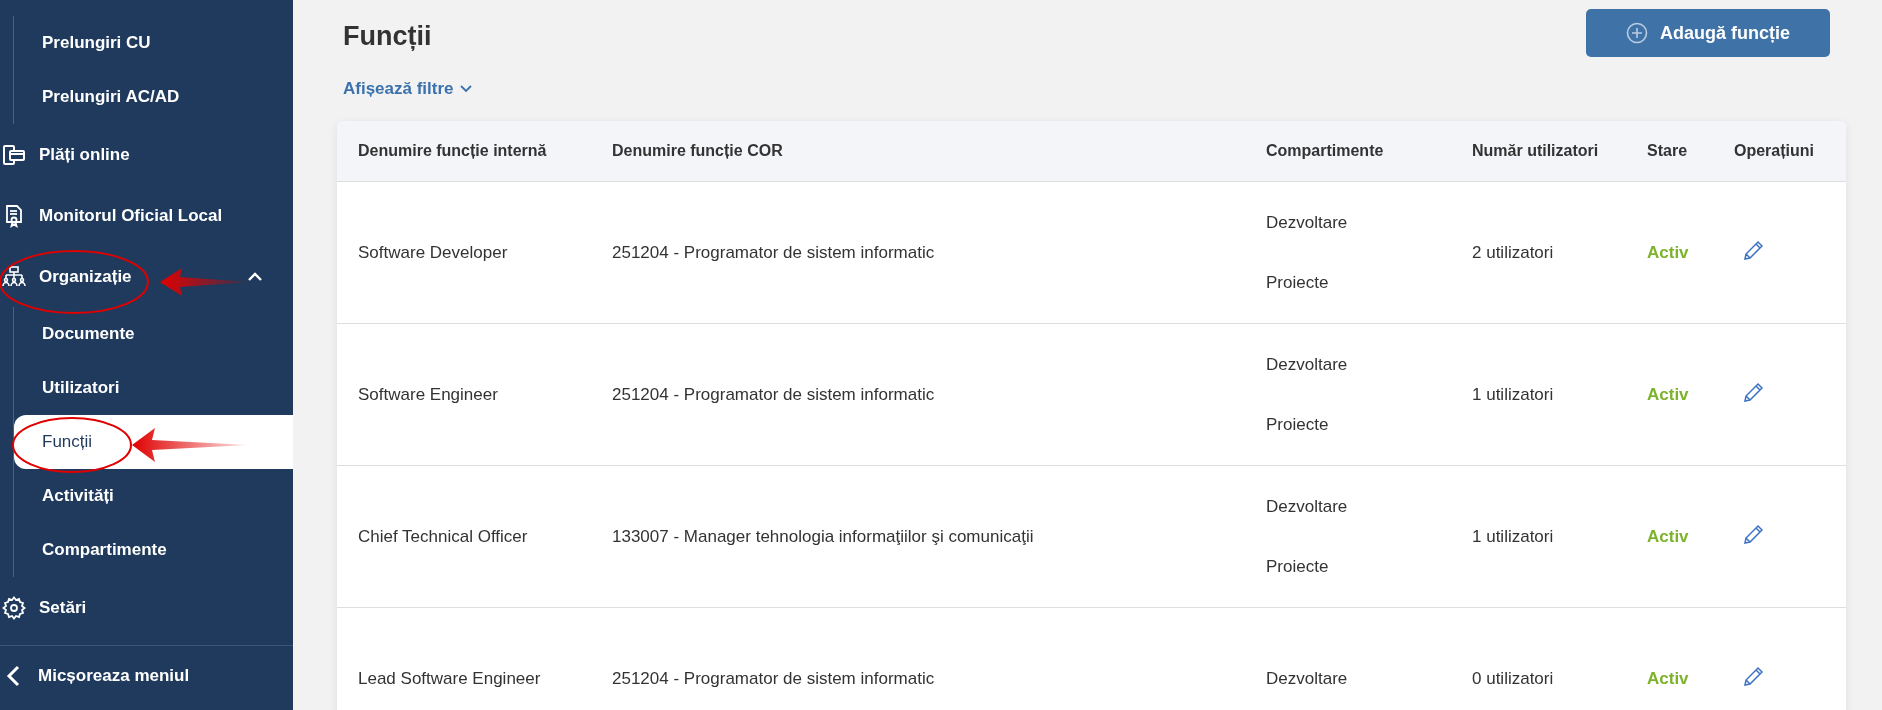  What do you see at coordinates (14, 276) in the screenshot?
I see `org-chart-icon` at bounding box center [14, 276].